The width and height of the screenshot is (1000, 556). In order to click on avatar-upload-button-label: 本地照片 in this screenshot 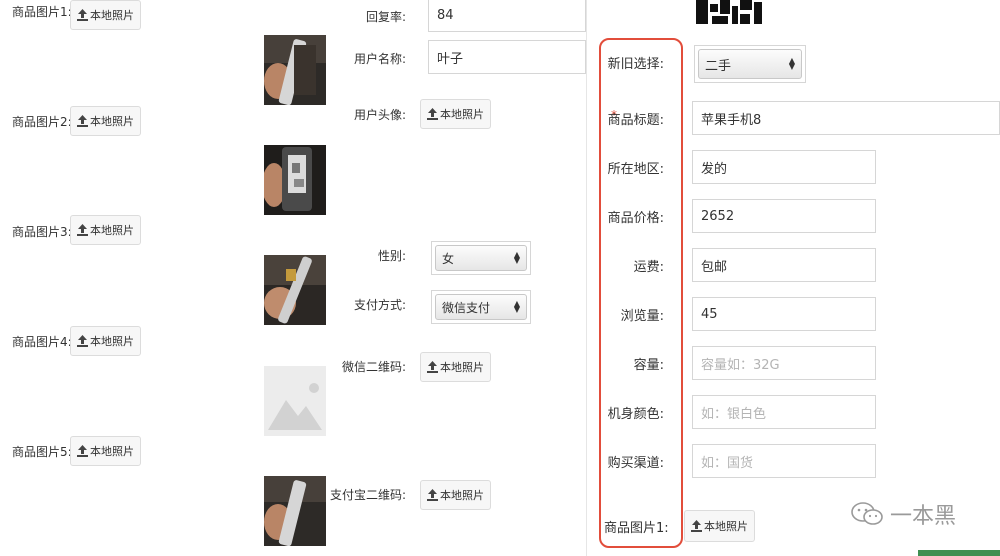, I will do `click(462, 114)`.